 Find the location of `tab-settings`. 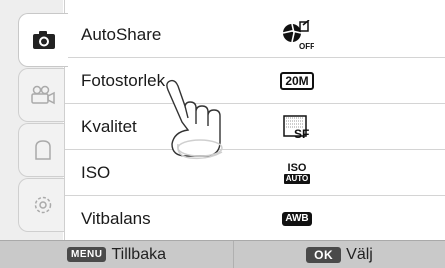

tab-settings is located at coordinates (42, 205).